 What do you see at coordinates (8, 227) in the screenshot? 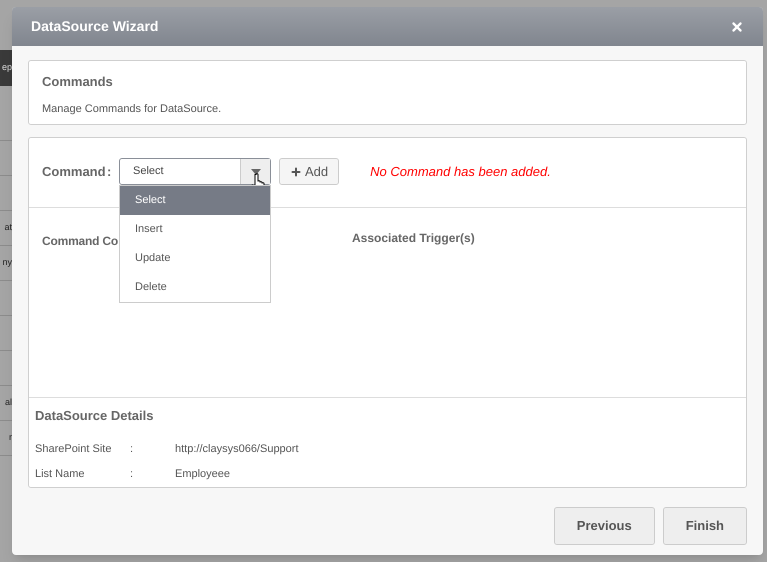
I see `background-text: at` at bounding box center [8, 227].